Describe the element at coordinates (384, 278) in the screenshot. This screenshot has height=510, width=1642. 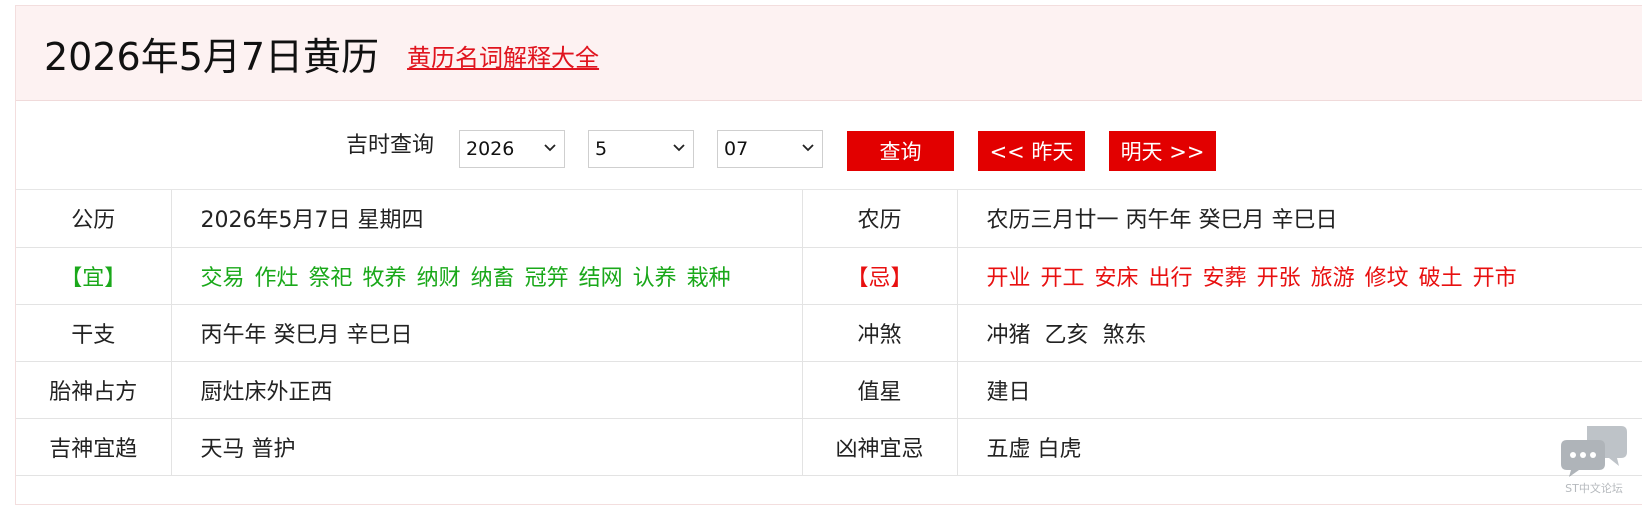
I see `yi-item: 牧养` at that location.